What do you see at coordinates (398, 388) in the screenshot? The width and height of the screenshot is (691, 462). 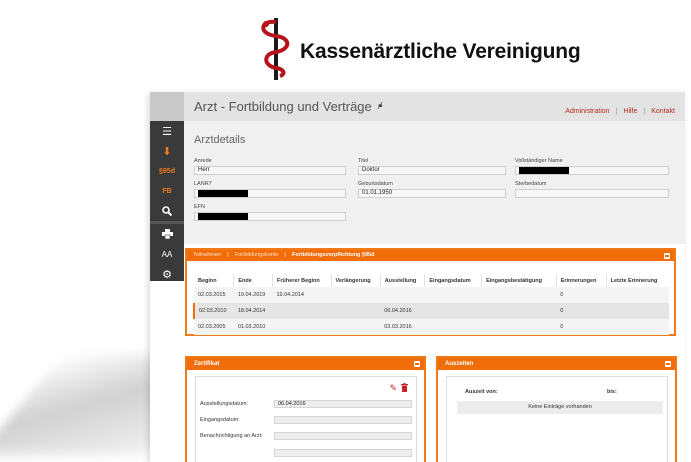 I see `zertifikat-actions: ✎` at bounding box center [398, 388].